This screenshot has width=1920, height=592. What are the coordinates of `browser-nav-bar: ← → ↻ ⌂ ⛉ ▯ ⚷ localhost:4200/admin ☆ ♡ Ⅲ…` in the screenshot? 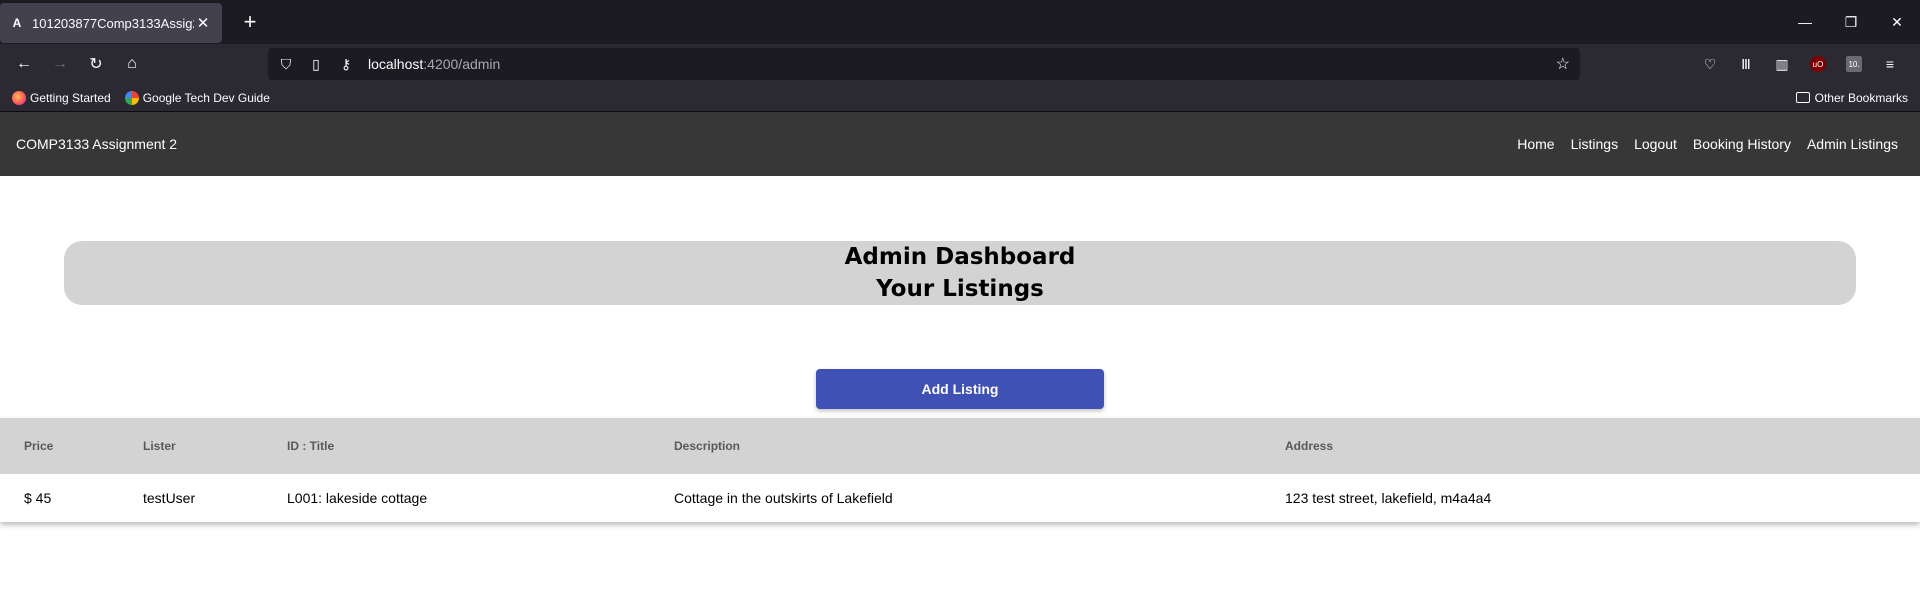 It's located at (960, 64).